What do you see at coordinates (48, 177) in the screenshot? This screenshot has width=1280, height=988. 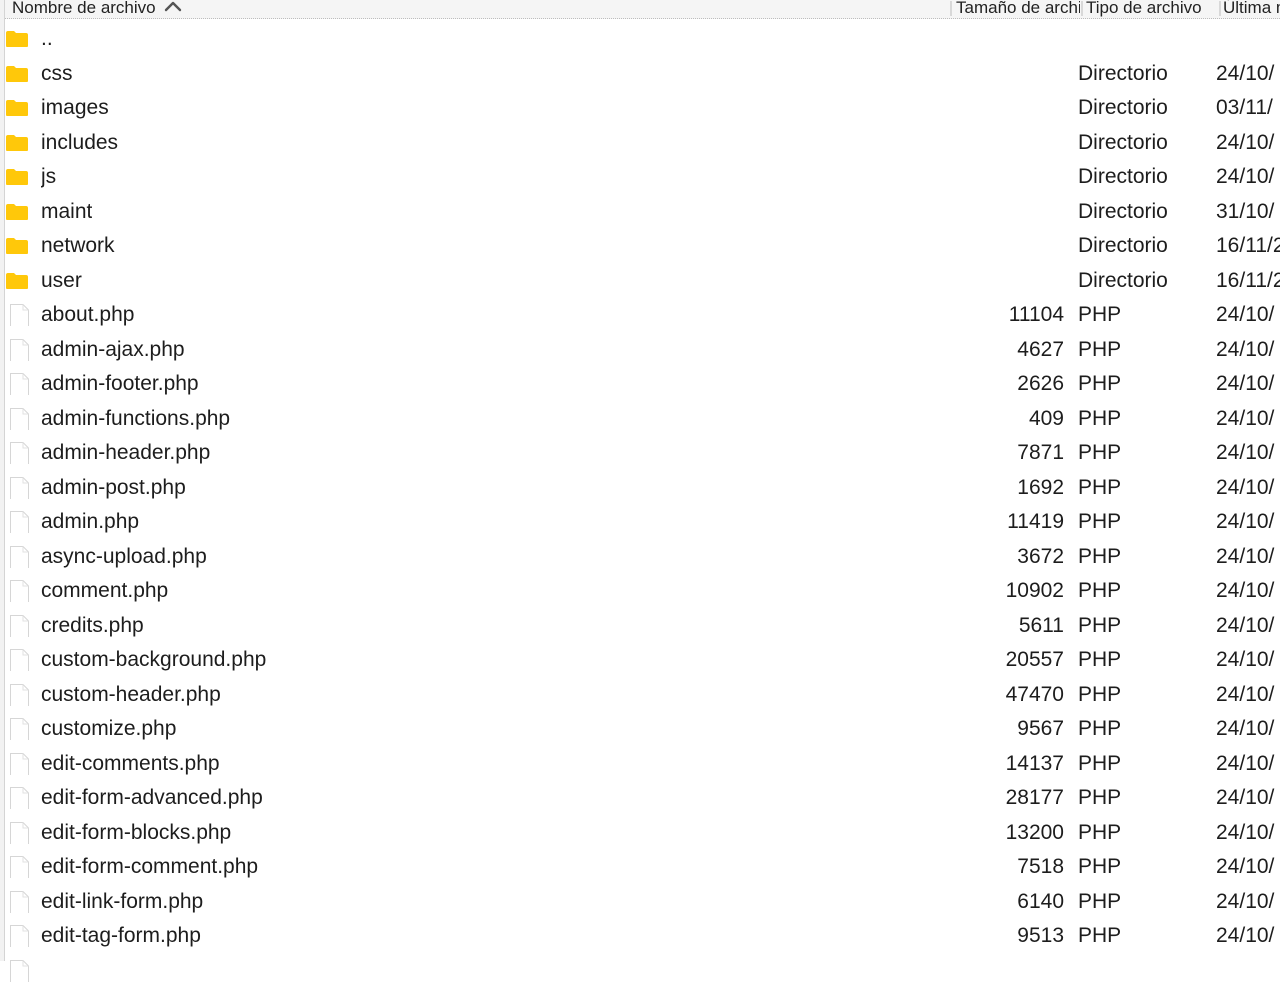 I see `file-name: js` at bounding box center [48, 177].